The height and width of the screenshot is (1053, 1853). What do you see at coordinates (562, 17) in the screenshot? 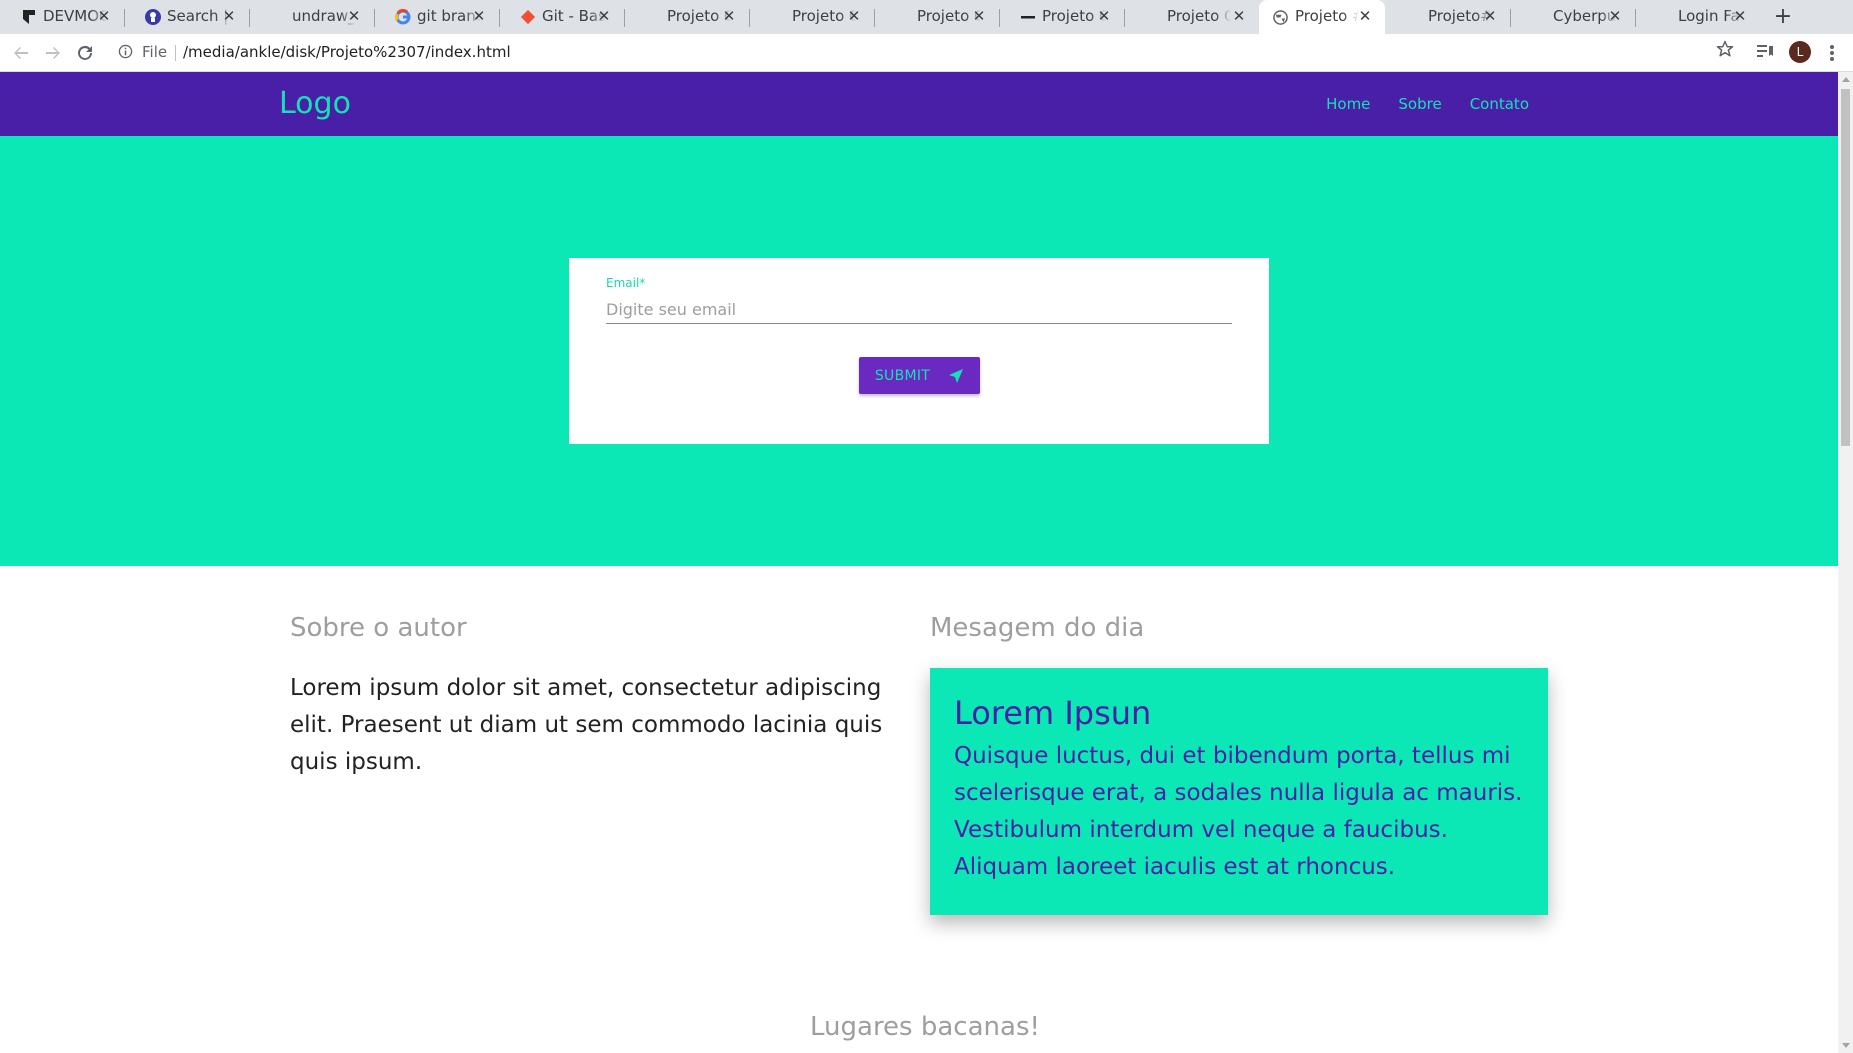
I see `browser-tab: Git - Basi ✕` at bounding box center [562, 17].